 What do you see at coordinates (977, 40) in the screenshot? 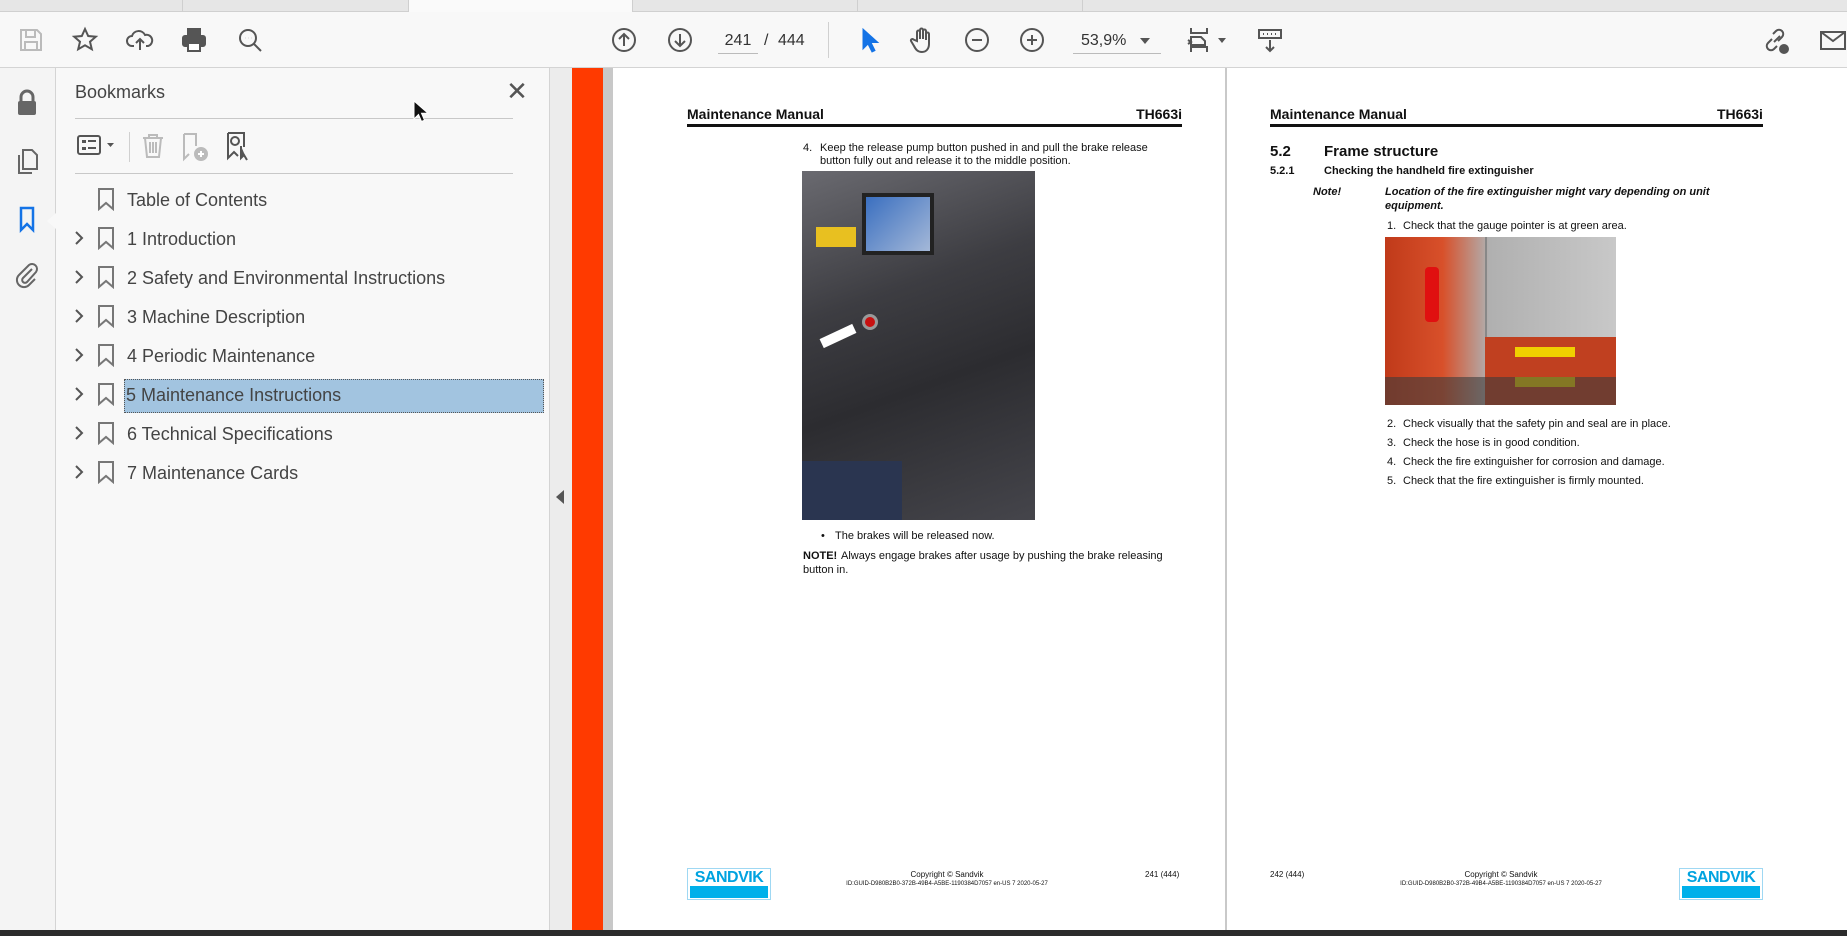
I see `zoom-out-icon` at bounding box center [977, 40].